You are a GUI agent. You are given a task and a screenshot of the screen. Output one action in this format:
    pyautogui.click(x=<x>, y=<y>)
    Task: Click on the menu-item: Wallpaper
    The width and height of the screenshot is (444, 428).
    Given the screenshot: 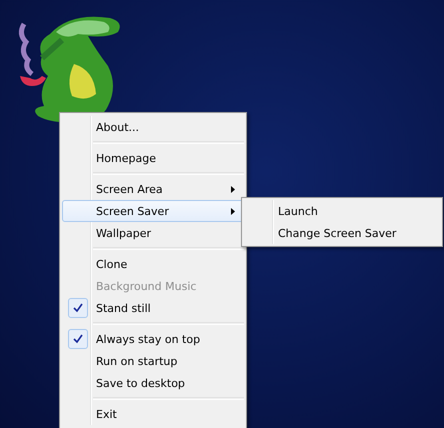 What is the action you would take?
    pyautogui.click(x=153, y=233)
    